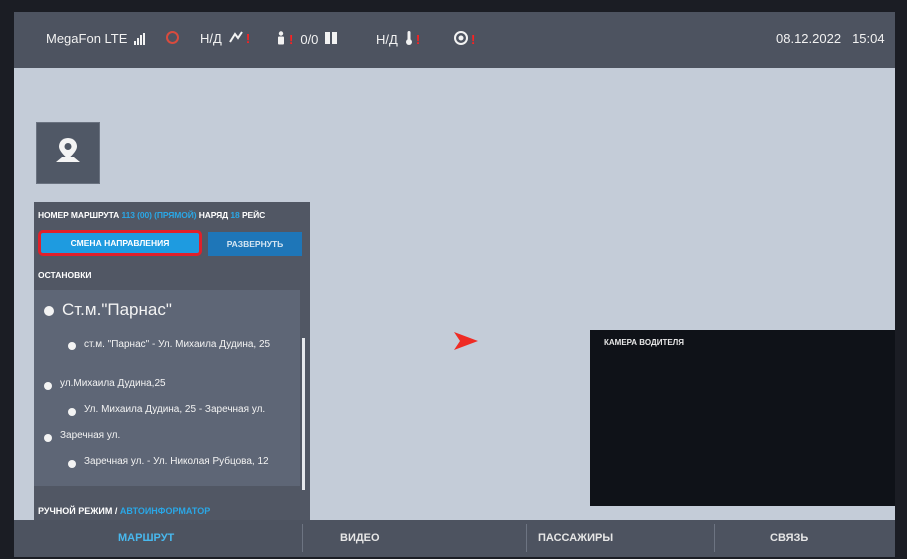  I want to click on record-alert: !, so click(473, 39).